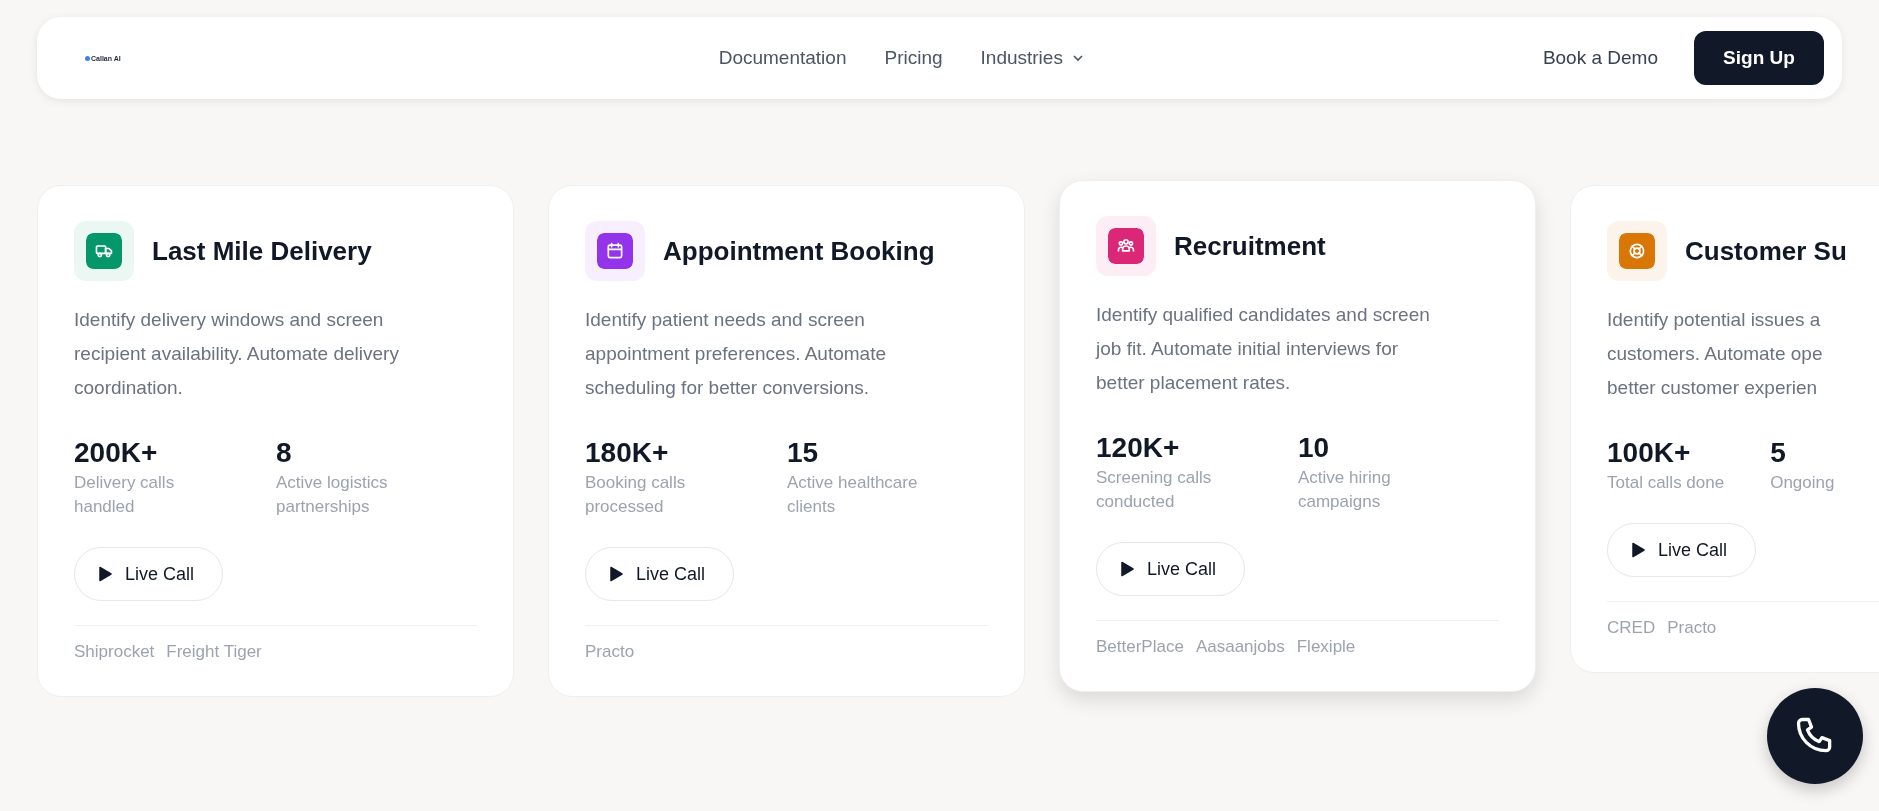  I want to click on stat-value: 10, so click(1314, 448).